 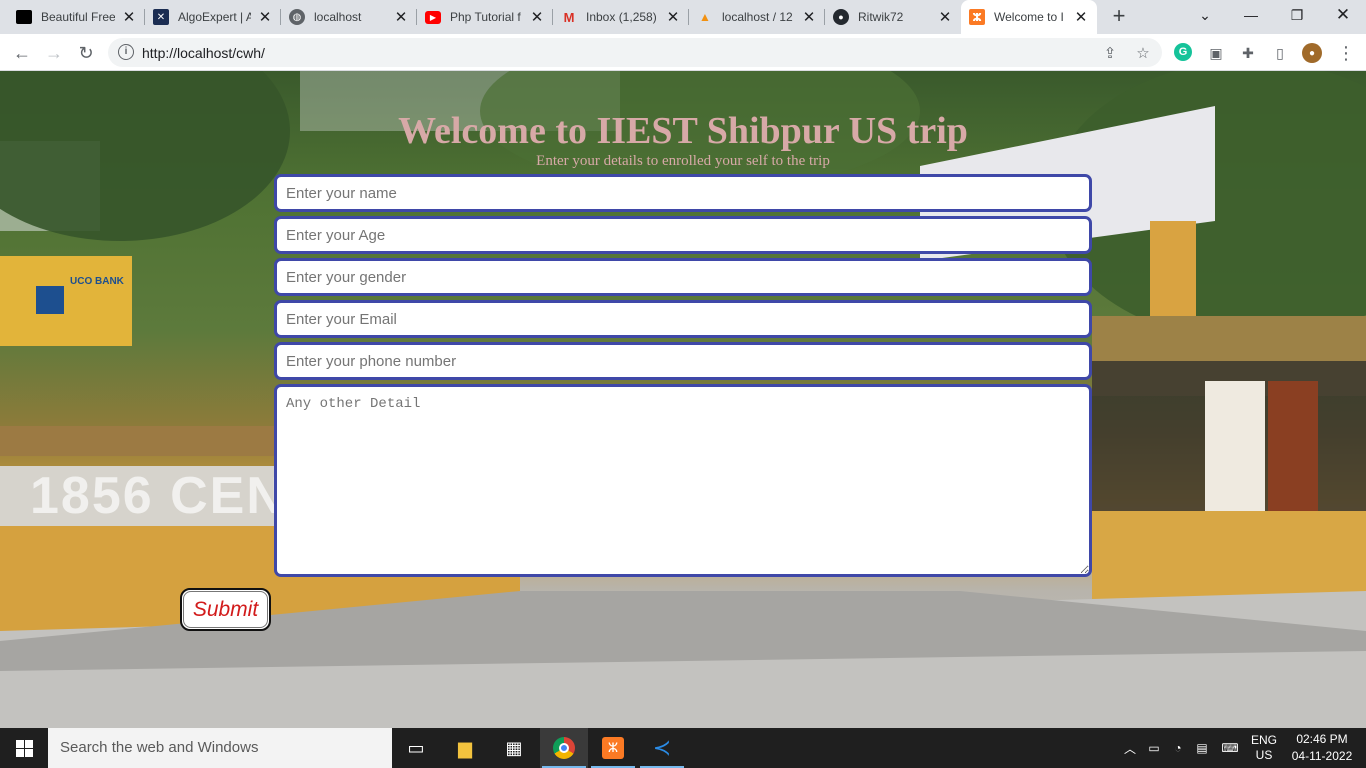 What do you see at coordinates (1312, 53) in the screenshot?
I see `profile-avatar: ●` at bounding box center [1312, 53].